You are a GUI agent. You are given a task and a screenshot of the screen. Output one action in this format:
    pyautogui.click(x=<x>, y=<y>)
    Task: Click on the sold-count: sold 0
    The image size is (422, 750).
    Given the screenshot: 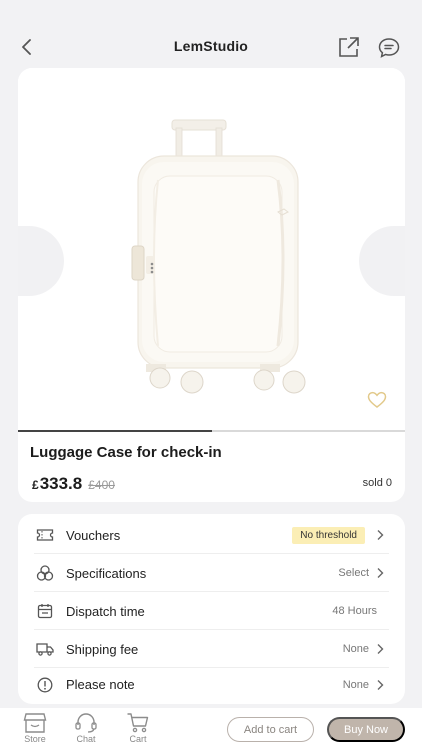 What is the action you would take?
    pyautogui.click(x=377, y=483)
    